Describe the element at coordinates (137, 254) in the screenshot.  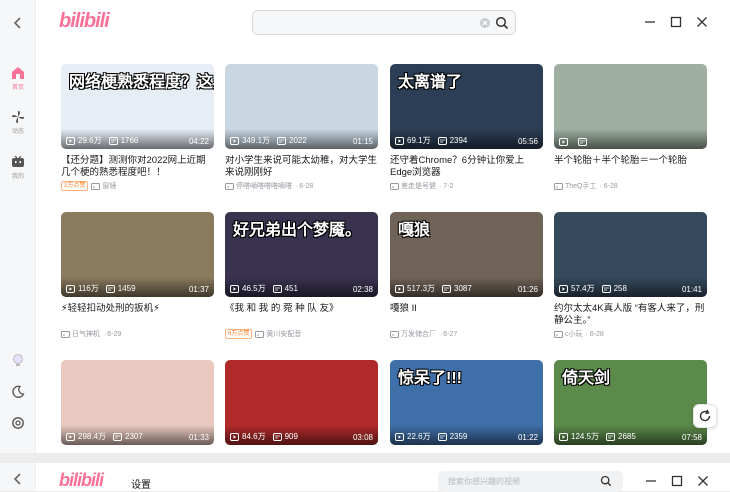
I see `video-thumbnail: 116万 1459 01:37` at that location.